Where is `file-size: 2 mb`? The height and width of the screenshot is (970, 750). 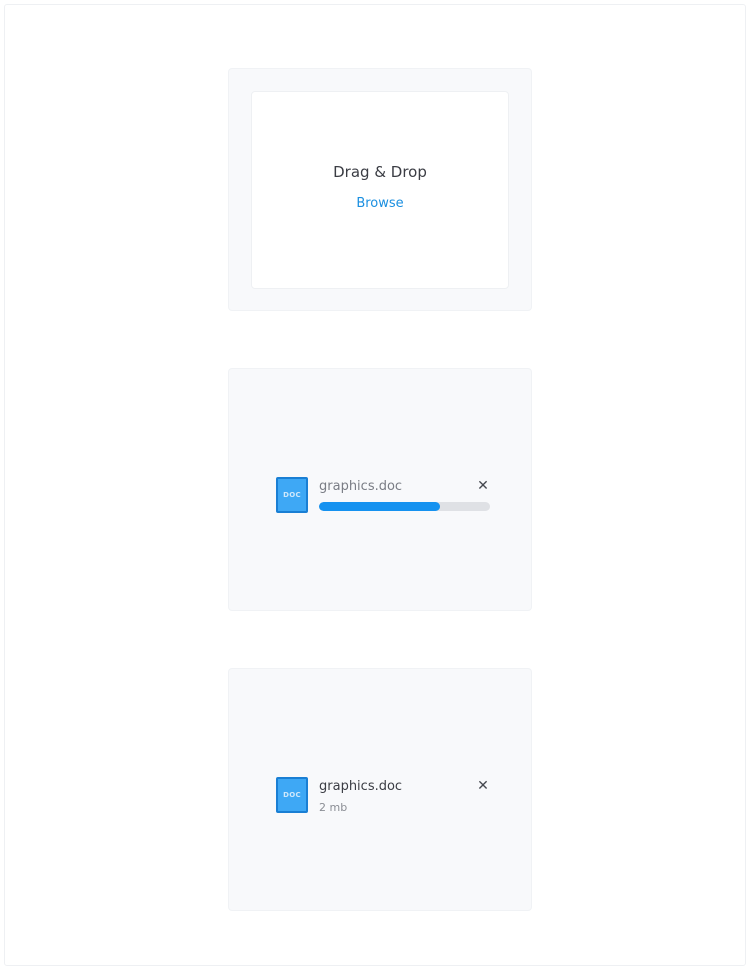 file-size: 2 mb is located at coordinates (333, 807).